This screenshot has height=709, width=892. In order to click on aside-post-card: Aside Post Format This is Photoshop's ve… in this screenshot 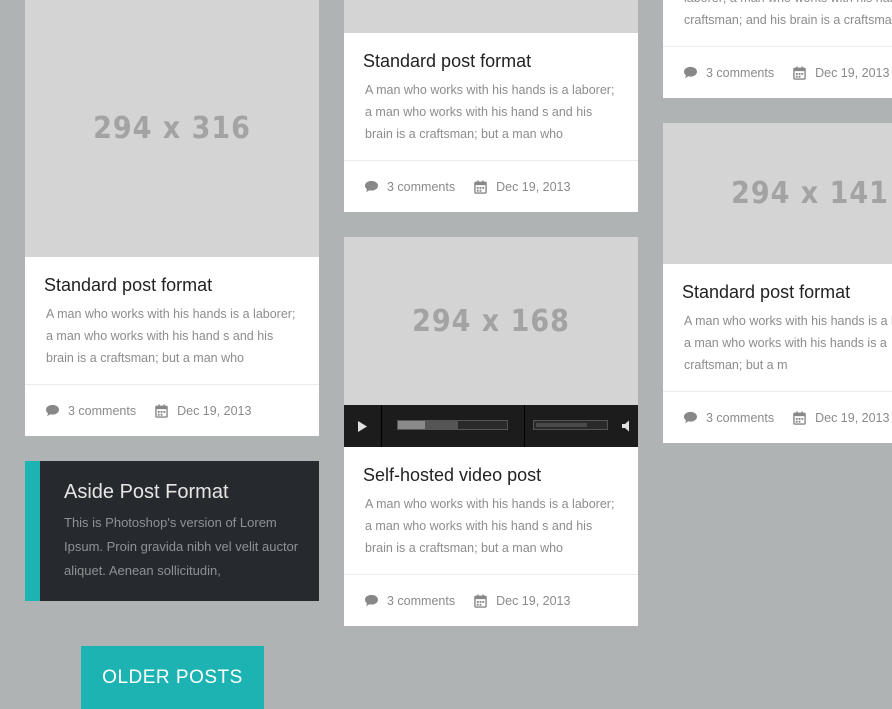, I will do `click(172, 531)`.